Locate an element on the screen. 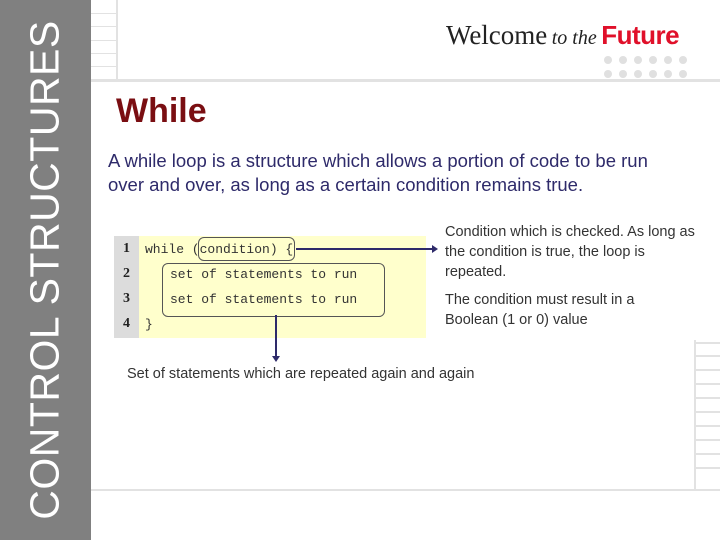 The width and height of the screenshot is (720, 540). slide-title: While is located at coordinates (161, 111).